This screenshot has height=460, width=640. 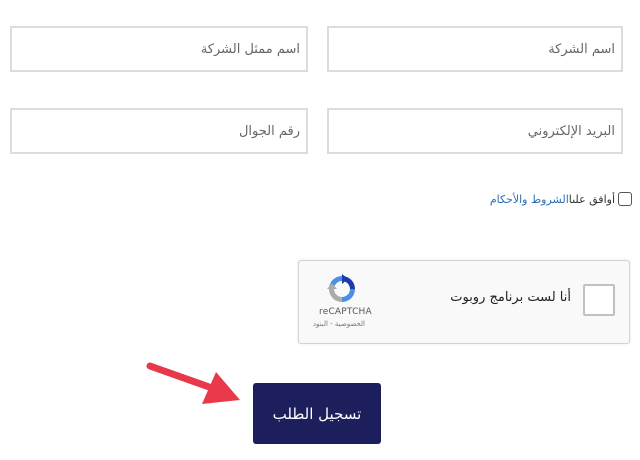 What do you see at coordinates (475, 49) in the screenshot?
I see `company-name-input` at bounding box center [475, 49].